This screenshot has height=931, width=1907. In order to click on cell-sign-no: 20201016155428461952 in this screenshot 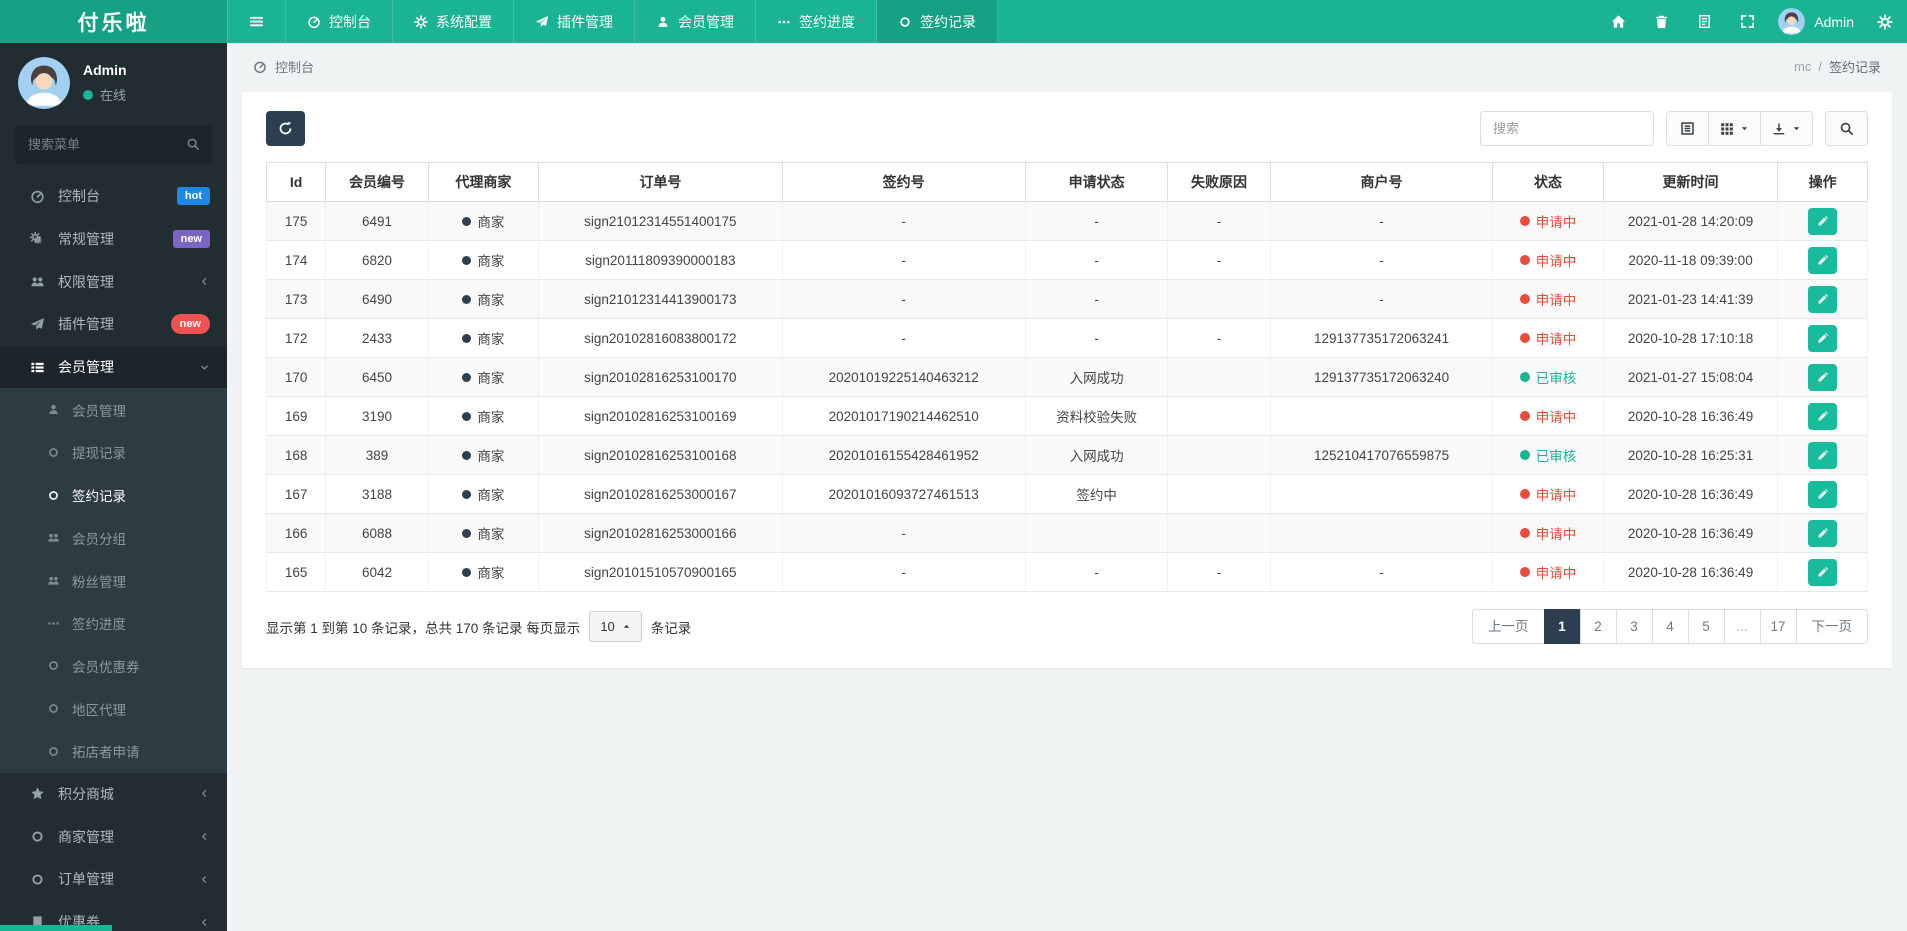, I will do `click(903, 455)`.